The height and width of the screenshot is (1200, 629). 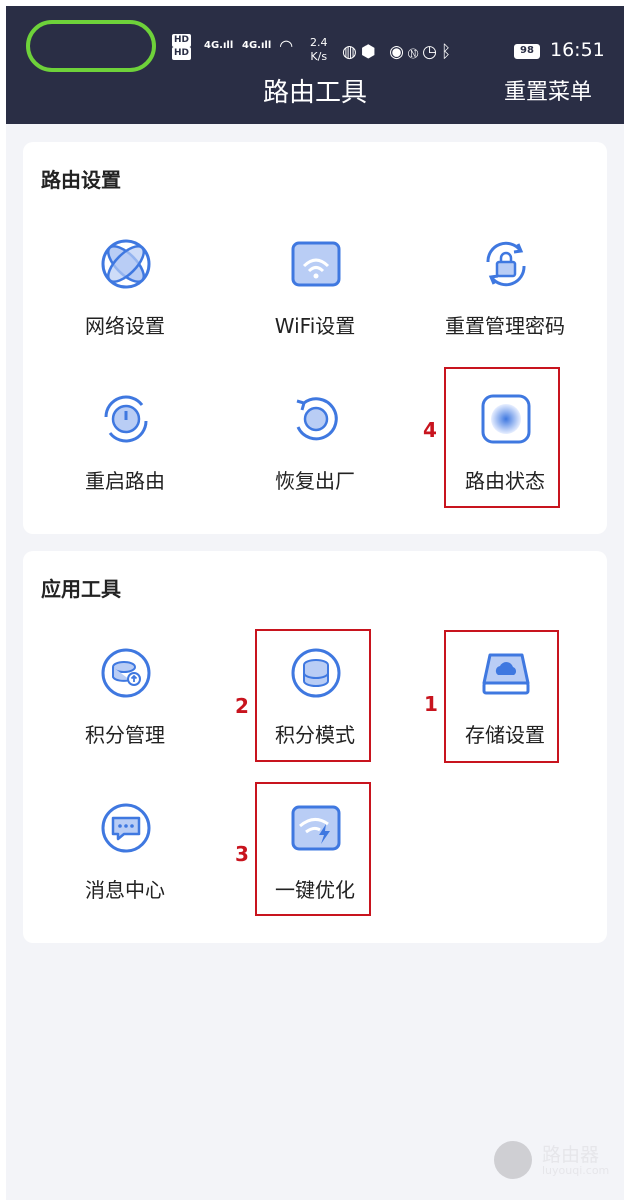 I want to click on tile-restart-router: 重启路由, so click(x=125, y=442).